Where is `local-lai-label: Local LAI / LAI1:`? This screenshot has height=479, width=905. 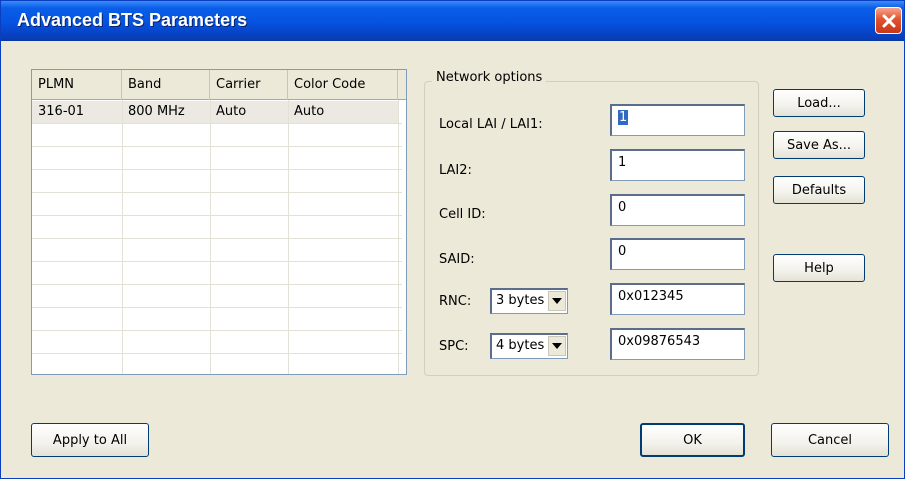
local-lai-label: Local LAI / LAI1: is located at coordinates (491, 124).